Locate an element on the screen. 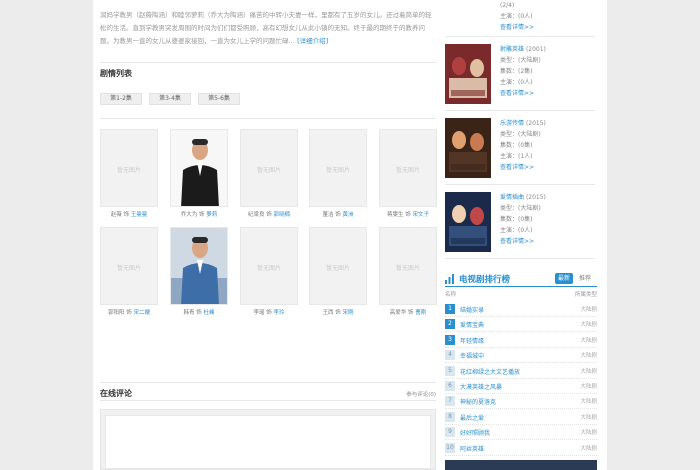 This screenshot has width=700, height=470. cast-card: 暂无图片郭阳阳 饰 宋二嫂 is located at coordinates (129, 271).